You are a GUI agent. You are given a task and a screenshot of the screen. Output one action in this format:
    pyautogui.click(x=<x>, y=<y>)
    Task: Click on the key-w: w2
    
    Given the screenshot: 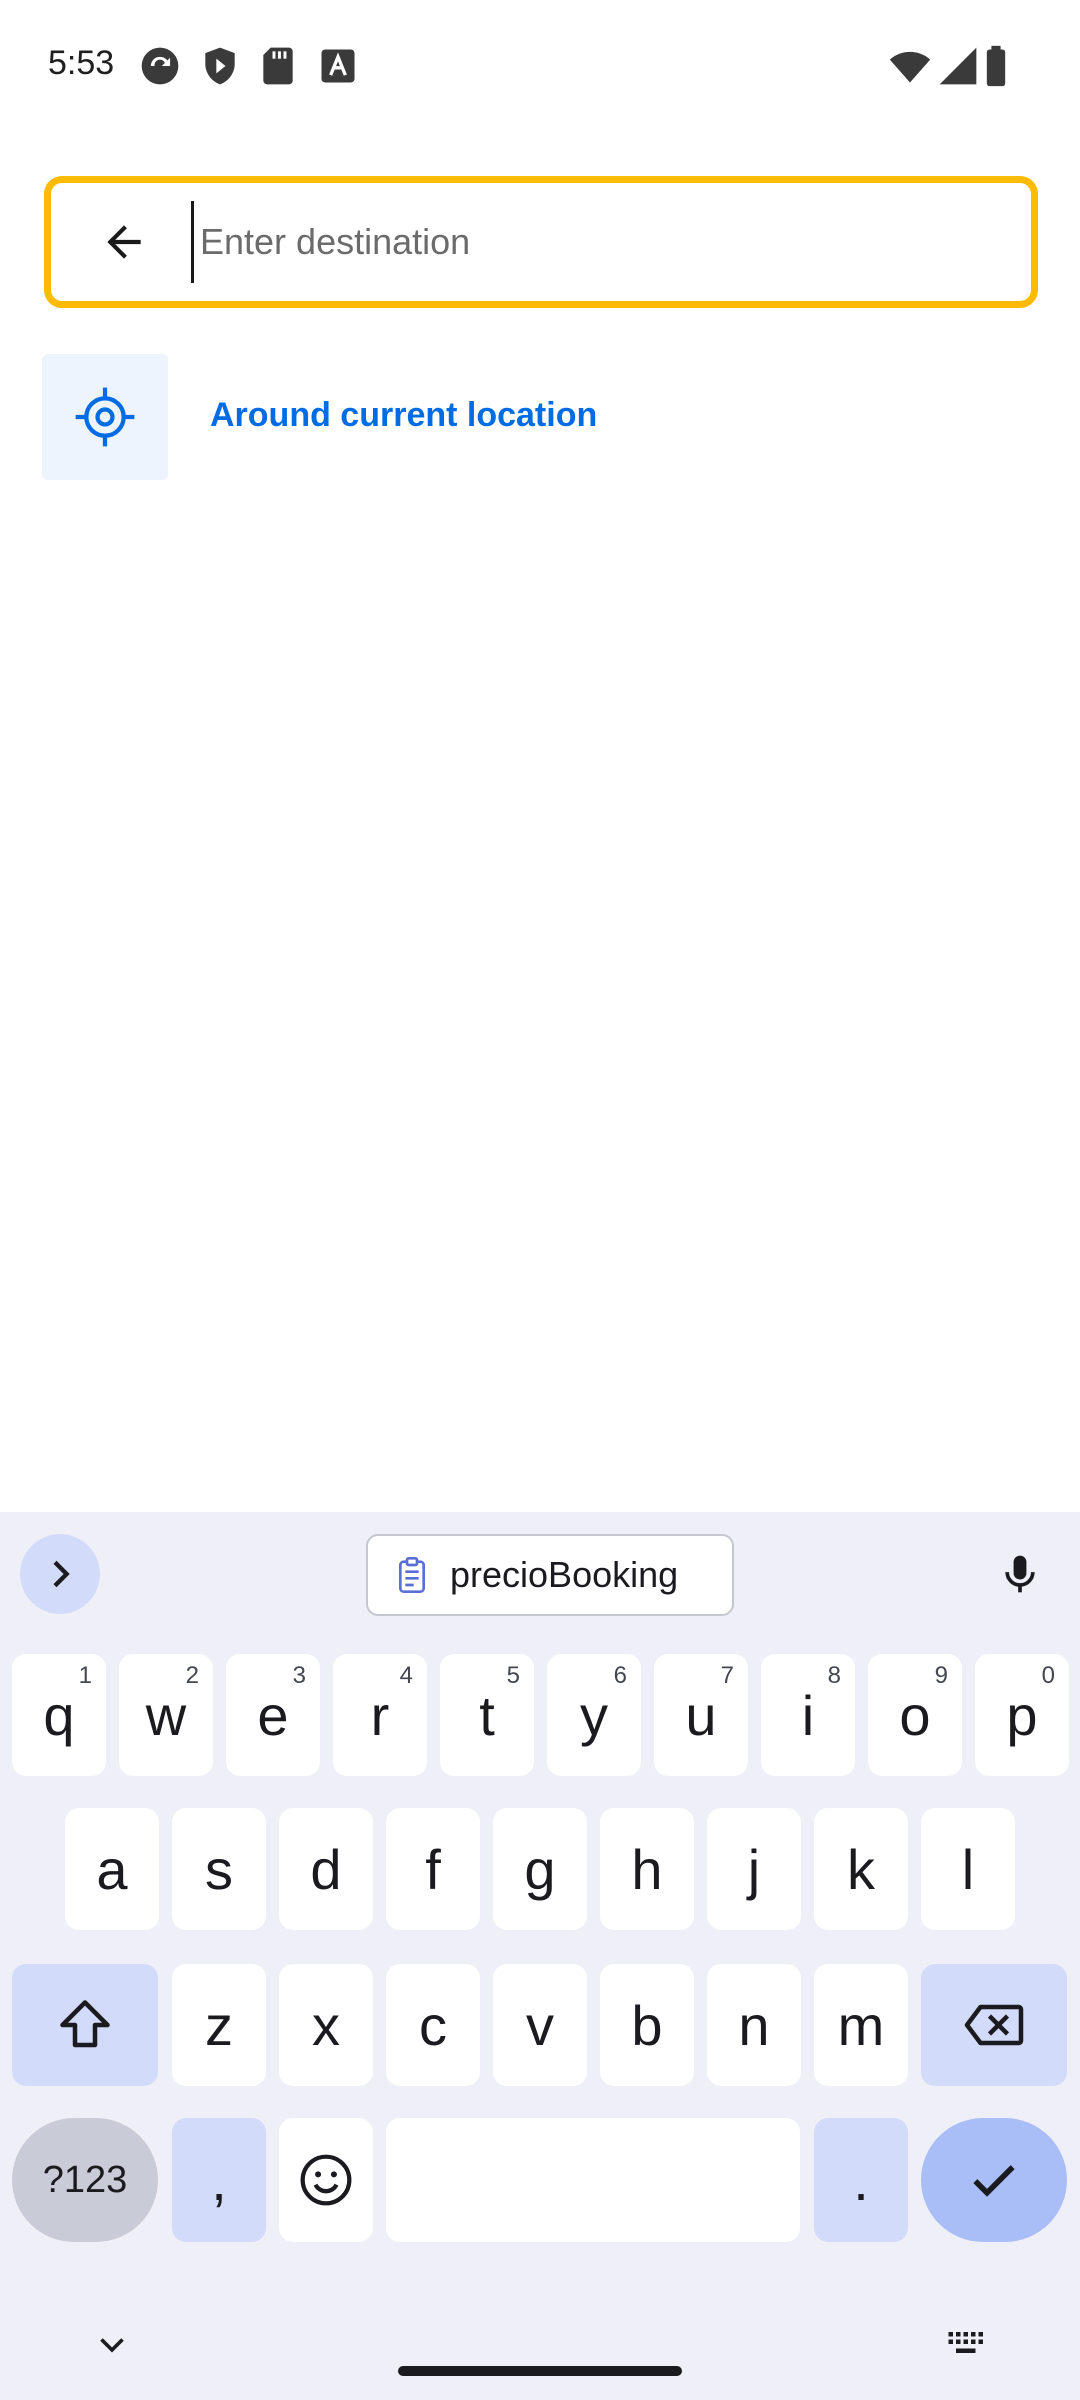 What is the action you would take?
    pyautogui.click(x=166, y=1715)
    